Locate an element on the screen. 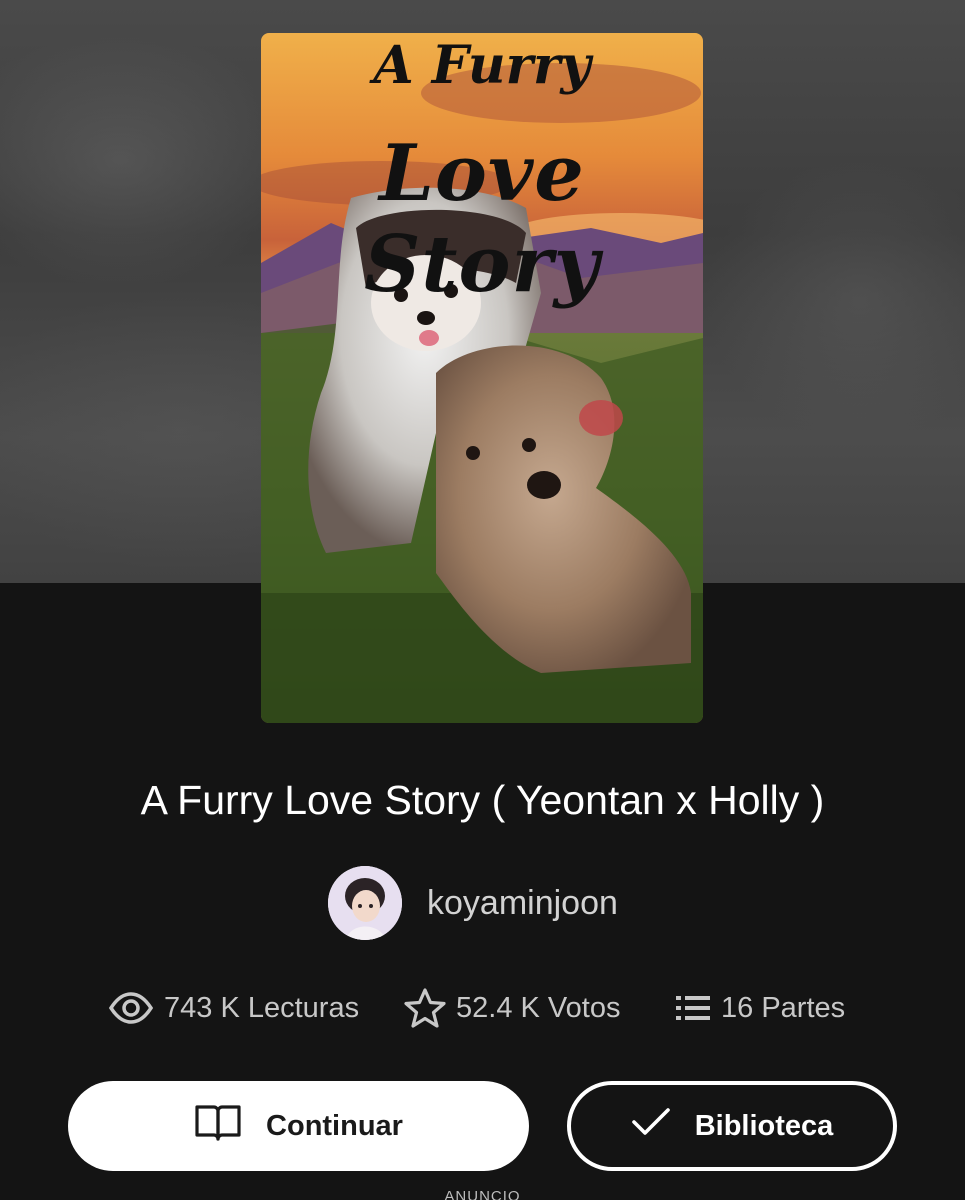 The width and height of the screenshot is (965, 1200). story-stats: 743 K Lecturas 52.4 K Votos 16 Partes is located at coordinates (482, 1008).